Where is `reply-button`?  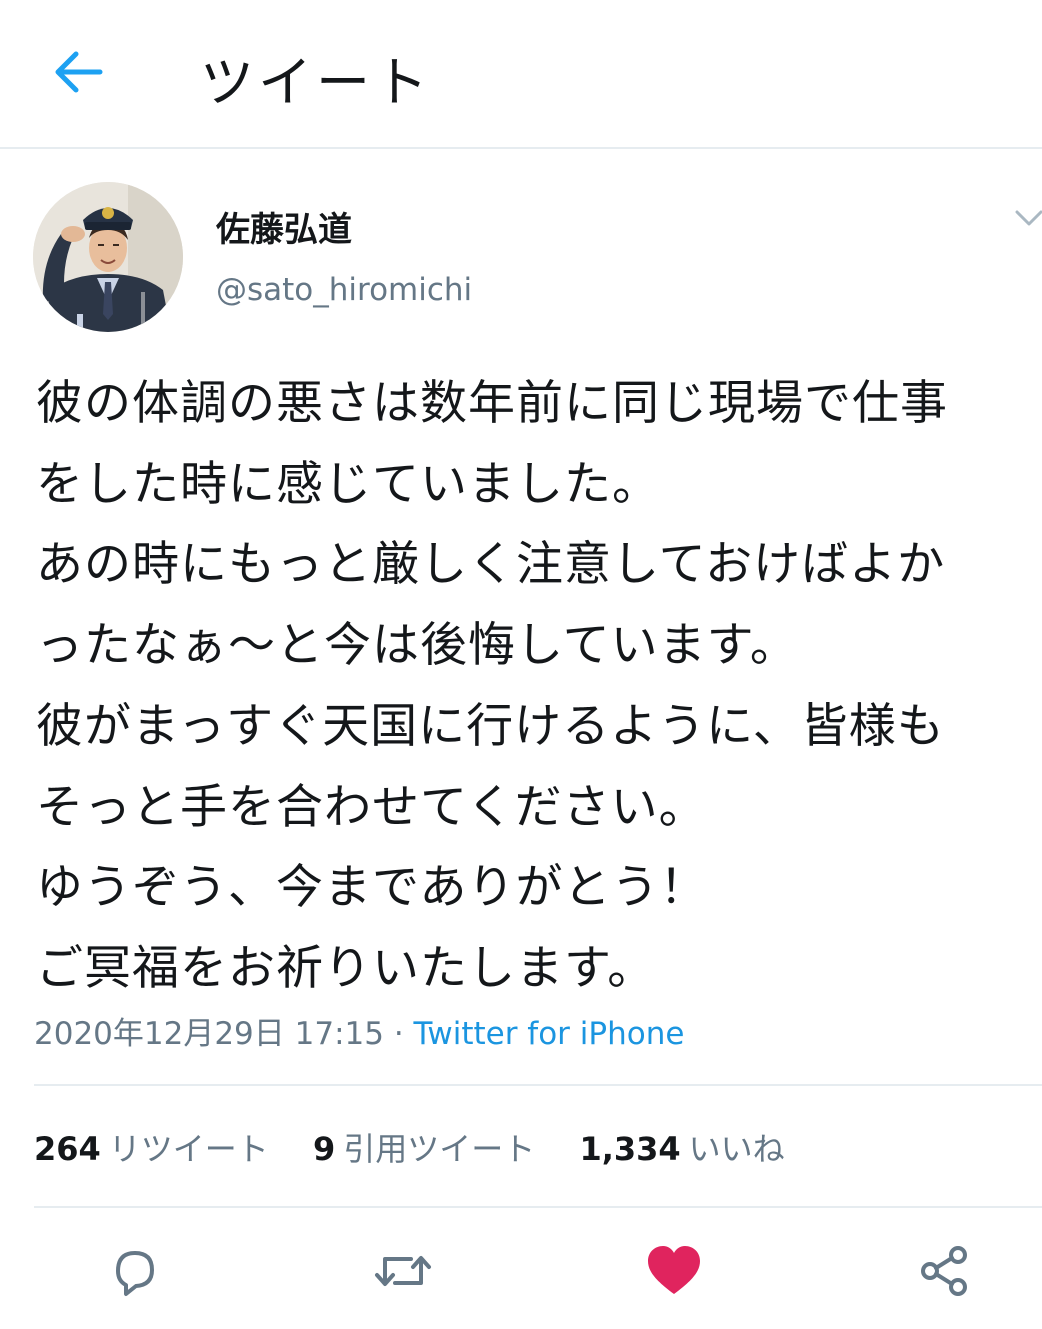 reply-button is located at coordinates (134, 1271).